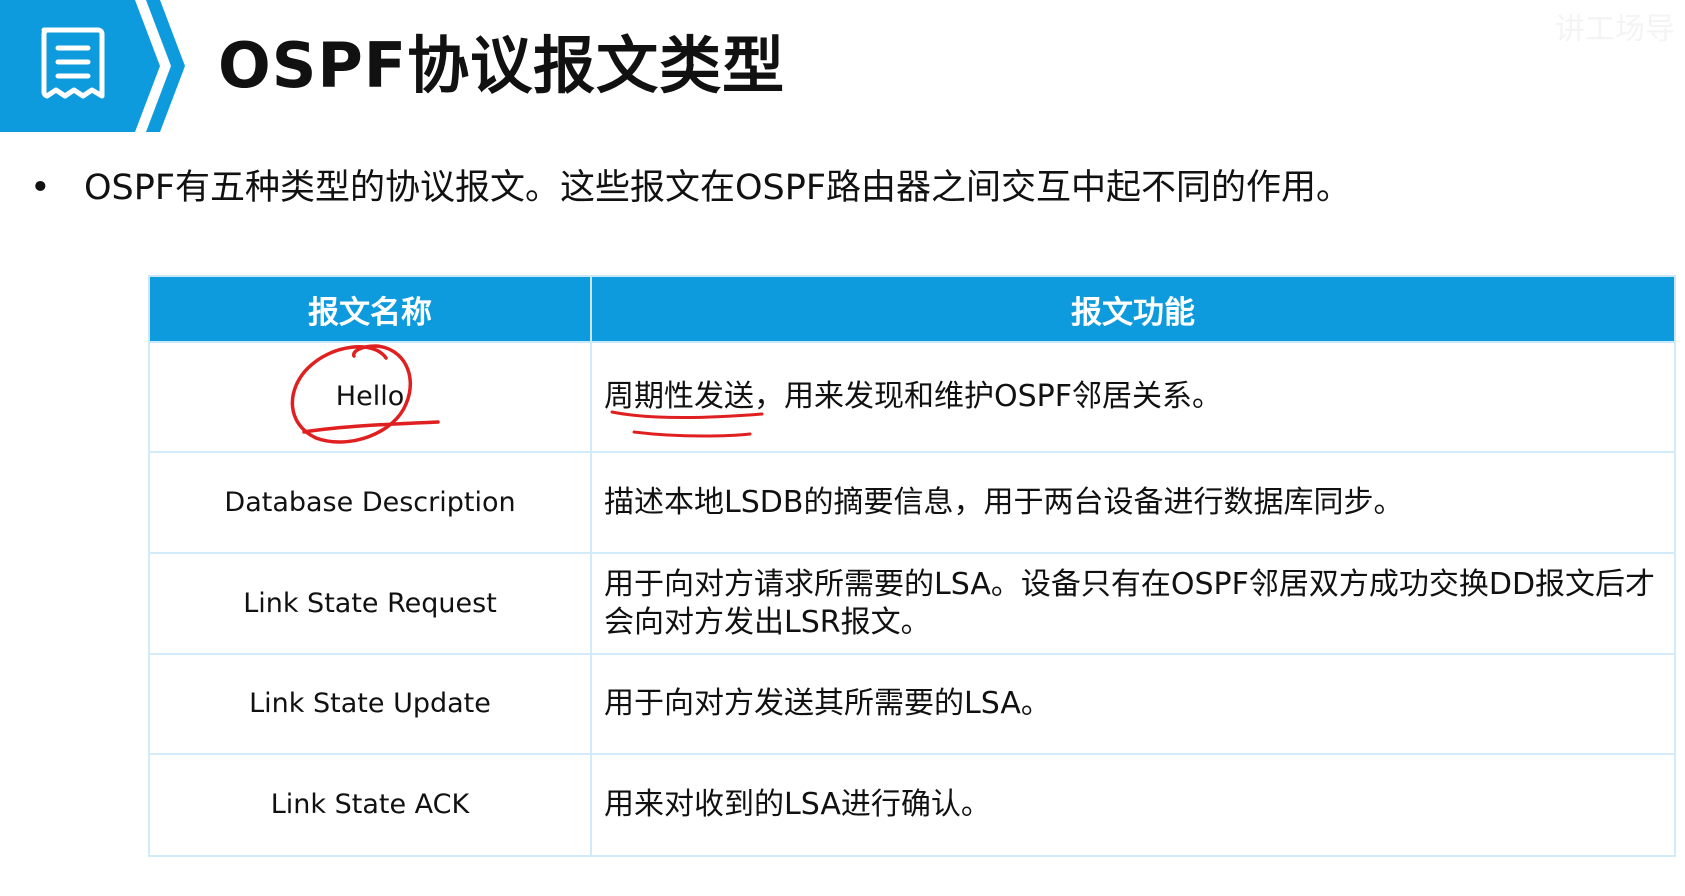  I want to click on packet-name-cell: Link State Request, so click(370, 603).